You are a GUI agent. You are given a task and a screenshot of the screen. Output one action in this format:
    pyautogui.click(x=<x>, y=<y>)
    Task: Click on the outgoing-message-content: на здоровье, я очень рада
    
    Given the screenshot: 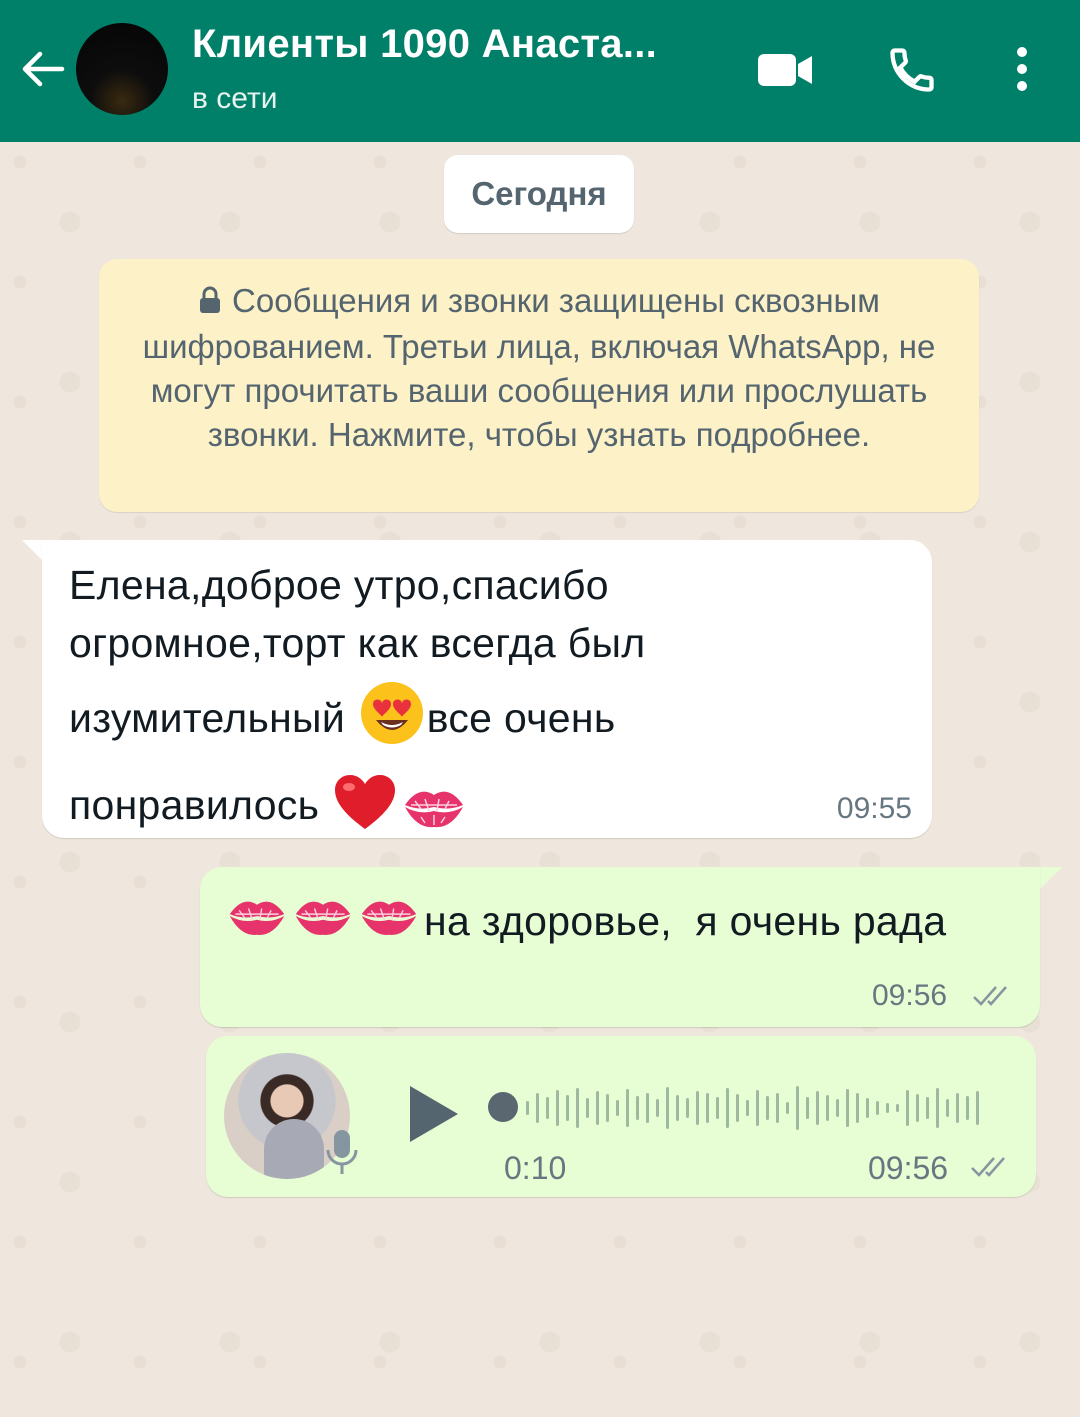 What is the action you would take?
    pyautogui.click(x=685, y=921)
    